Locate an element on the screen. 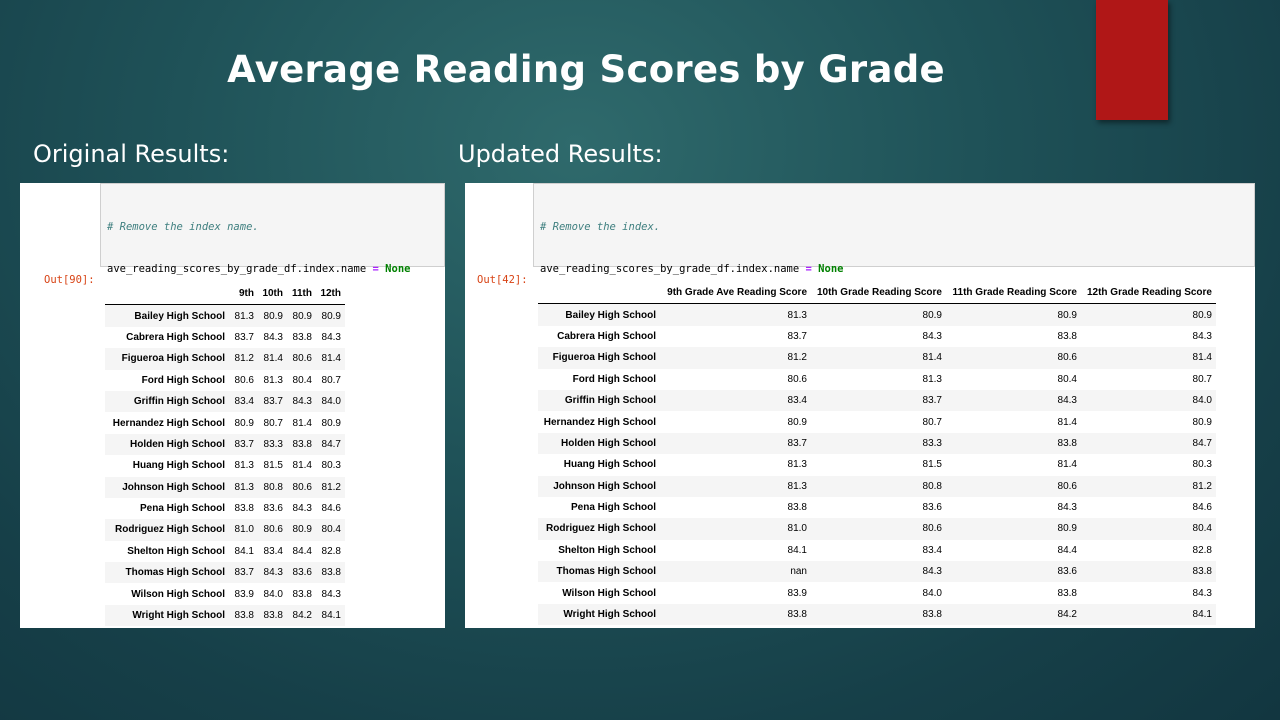 This screenshot has width=1280, height=720. row-index-school: Hernandez High School is located at coordinates (599, 422).